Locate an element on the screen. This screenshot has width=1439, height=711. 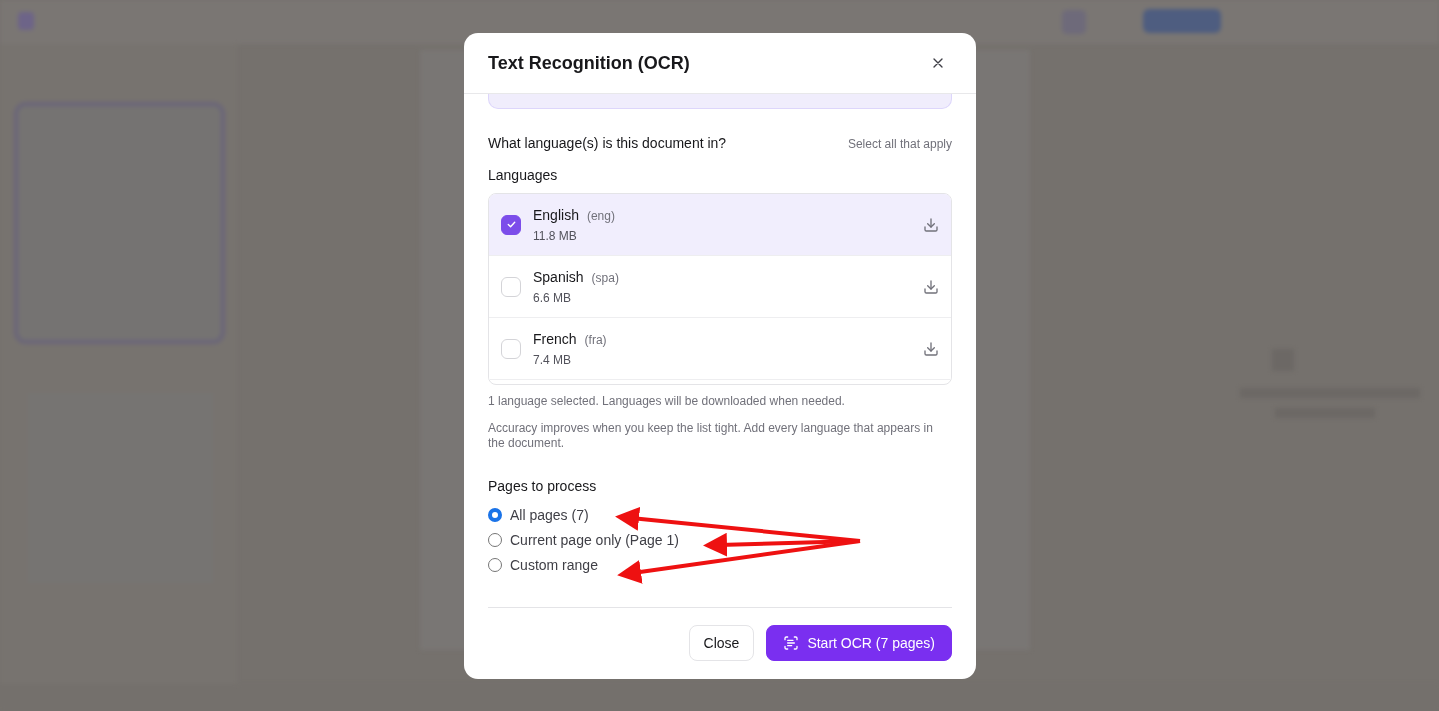
language-size: 6.6 MB is located at coordinates (552, 297).